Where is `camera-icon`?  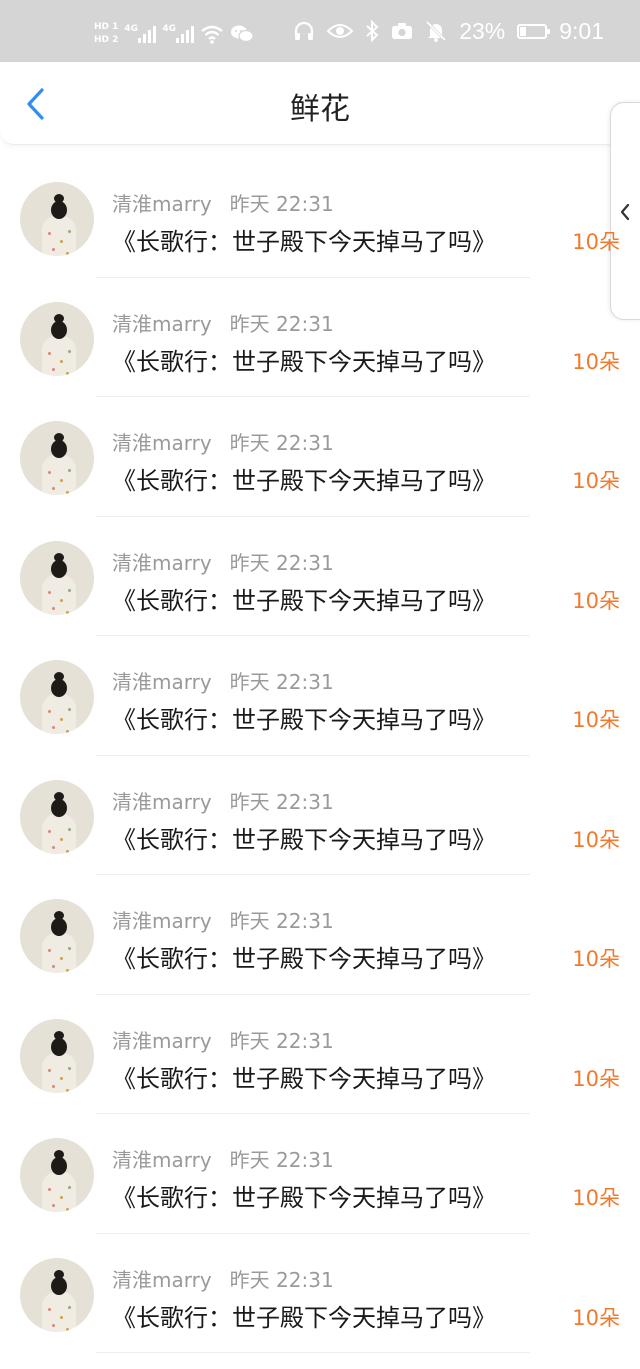
camera-icon is located at coordinates (402, 31).